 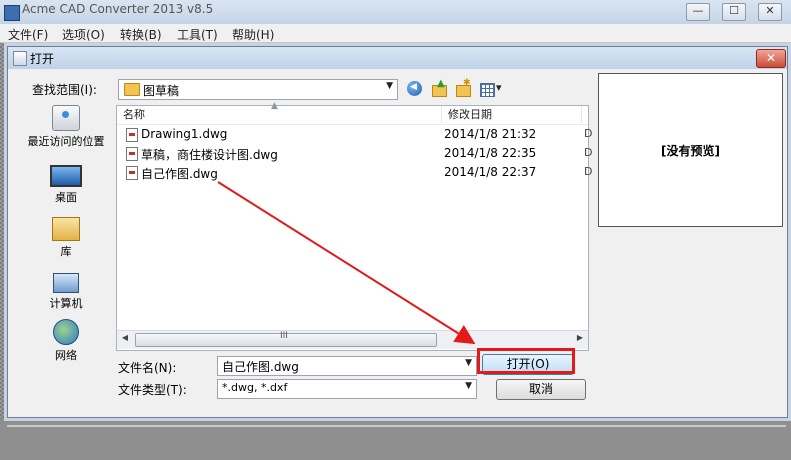 What do you see at coordinates (439, 88) in the screenshot?
I see `up-folder-icon` at bounding box center [439, 88].